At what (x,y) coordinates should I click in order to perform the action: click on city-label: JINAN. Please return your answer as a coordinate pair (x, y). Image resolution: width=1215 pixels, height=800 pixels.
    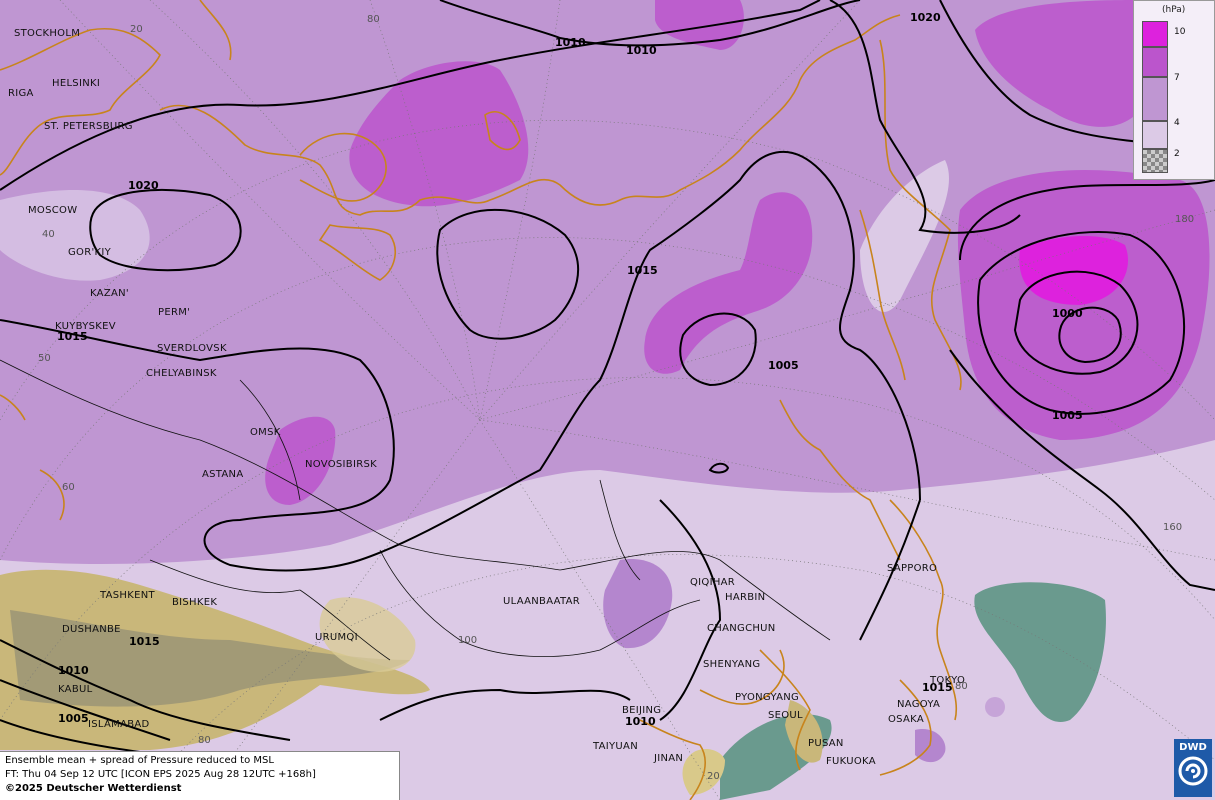
    Looking at the image, I should click on (668, 758).